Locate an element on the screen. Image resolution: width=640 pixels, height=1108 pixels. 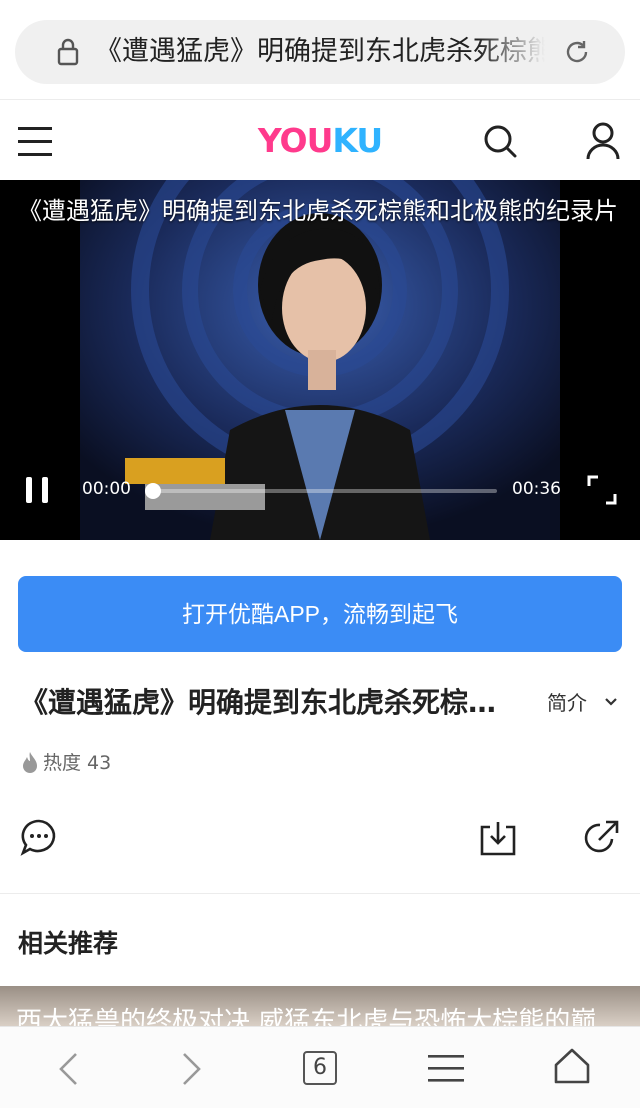
reload-icon is located at coordinates (577, 52).